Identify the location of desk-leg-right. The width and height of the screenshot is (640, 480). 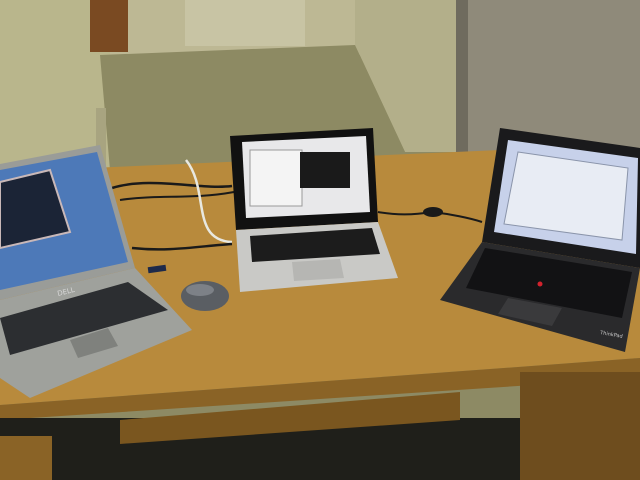
(580, 426).